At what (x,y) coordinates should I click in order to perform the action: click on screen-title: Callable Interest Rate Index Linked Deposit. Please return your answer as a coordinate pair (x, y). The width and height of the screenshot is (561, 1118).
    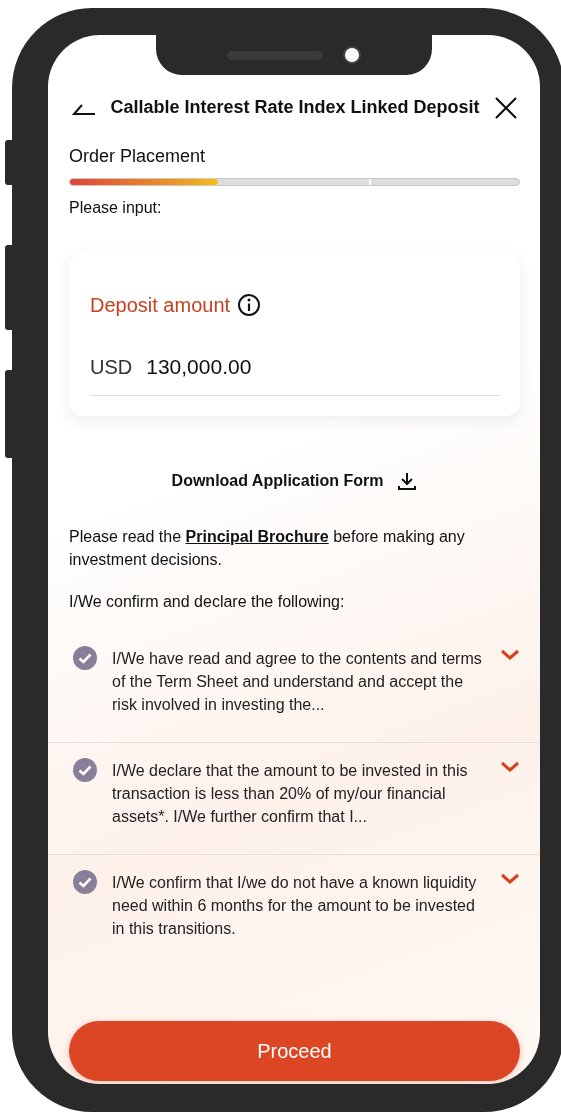
    Looking at the image, I should click on (295, 107).